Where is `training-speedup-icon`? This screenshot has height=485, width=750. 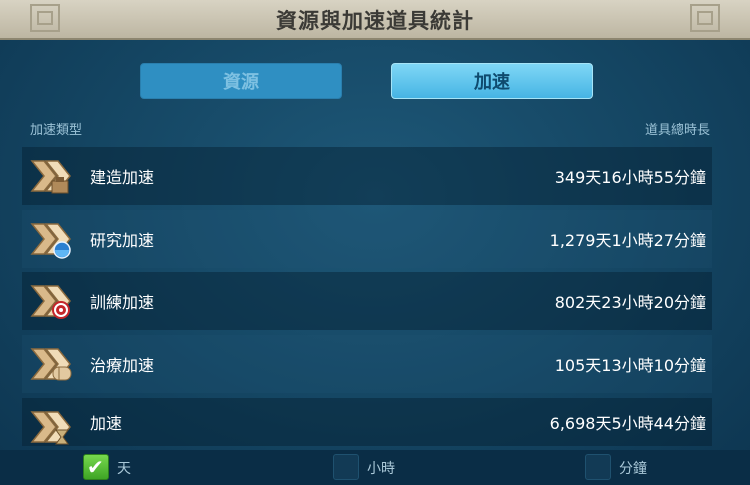
training-speedup-icon is located at coordinates (50, 302).